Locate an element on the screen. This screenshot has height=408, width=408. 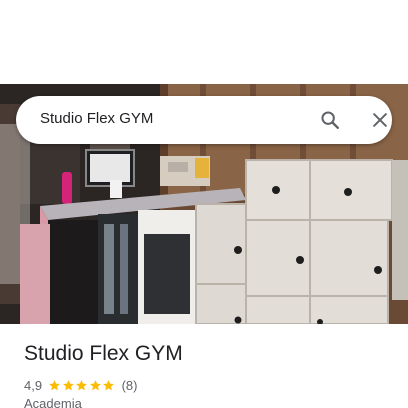
place-category: Academia is located at coordinates (53, 402).